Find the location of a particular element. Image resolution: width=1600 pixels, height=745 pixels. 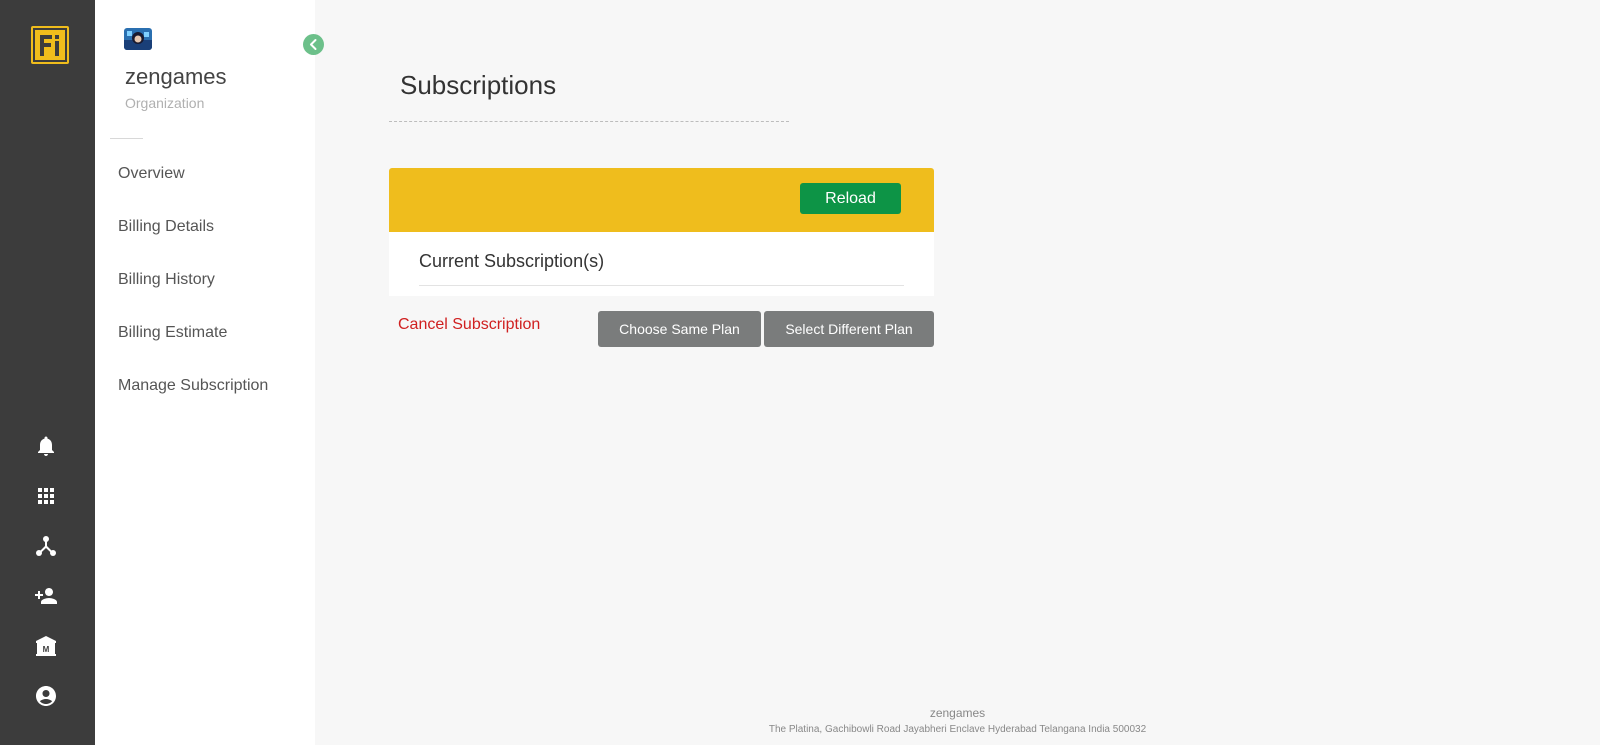

choose-same-plan-button: Choose Same Plan is located at coordinates (679, 329).